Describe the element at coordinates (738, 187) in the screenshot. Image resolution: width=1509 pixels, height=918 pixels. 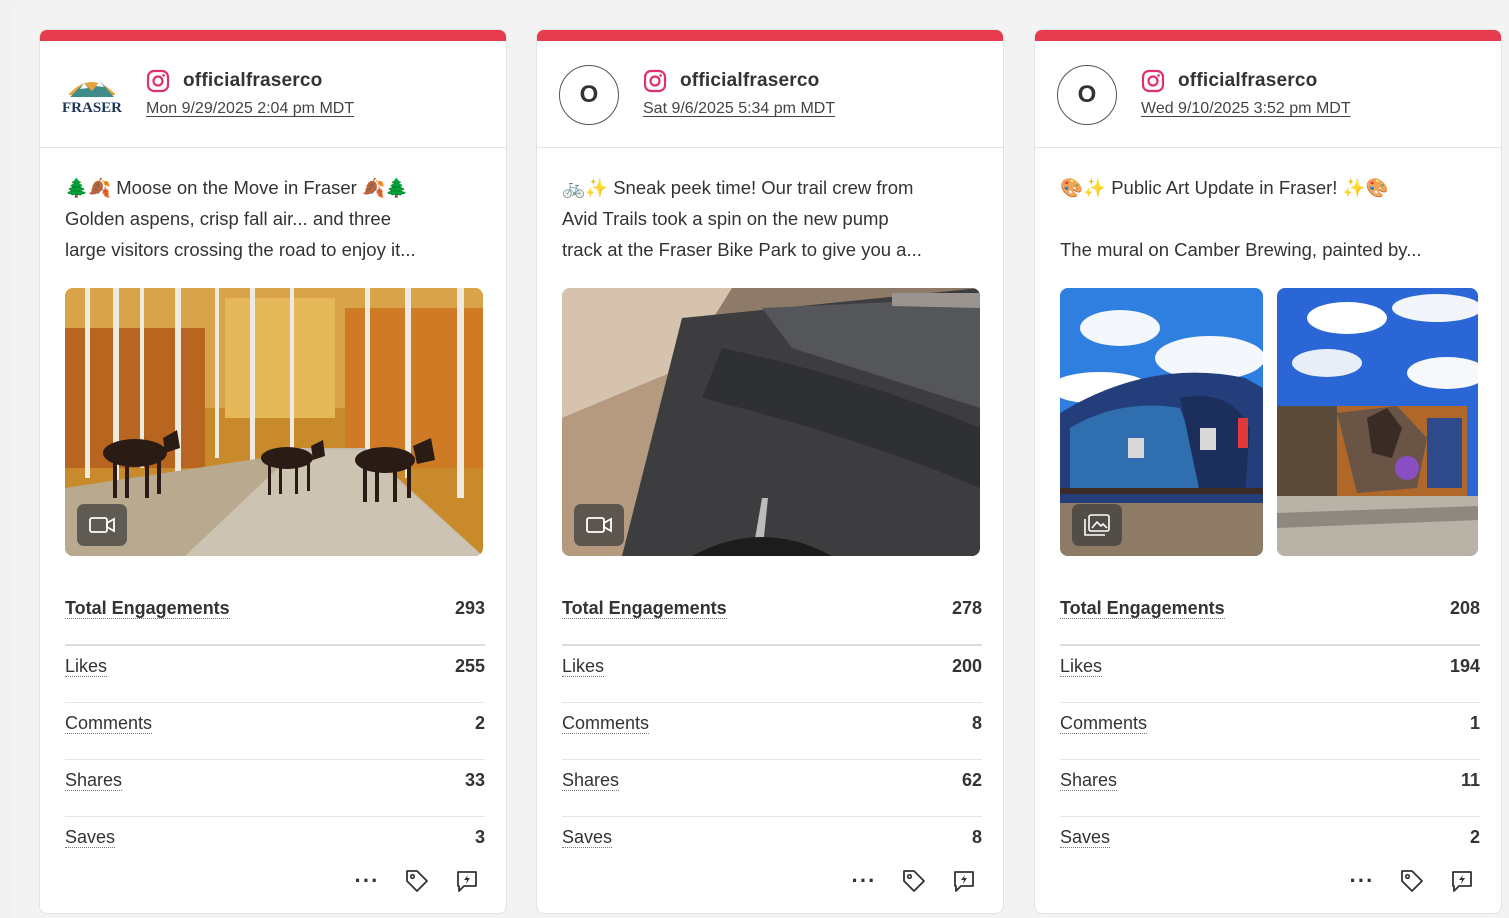
I see `caption-line: 🚲✨ Sneak peek time! Our trail crew from` at that location.